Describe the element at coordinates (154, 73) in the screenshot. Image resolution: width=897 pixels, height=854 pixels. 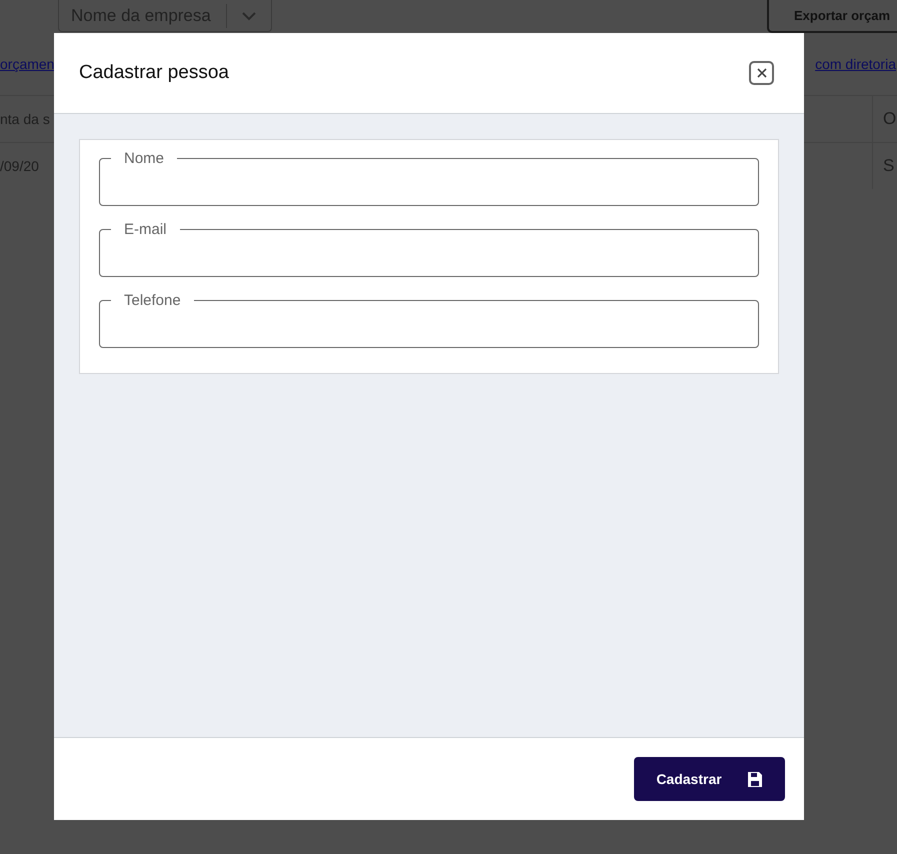
I see `dialog-title: Cadastrar pessoa` at that location.